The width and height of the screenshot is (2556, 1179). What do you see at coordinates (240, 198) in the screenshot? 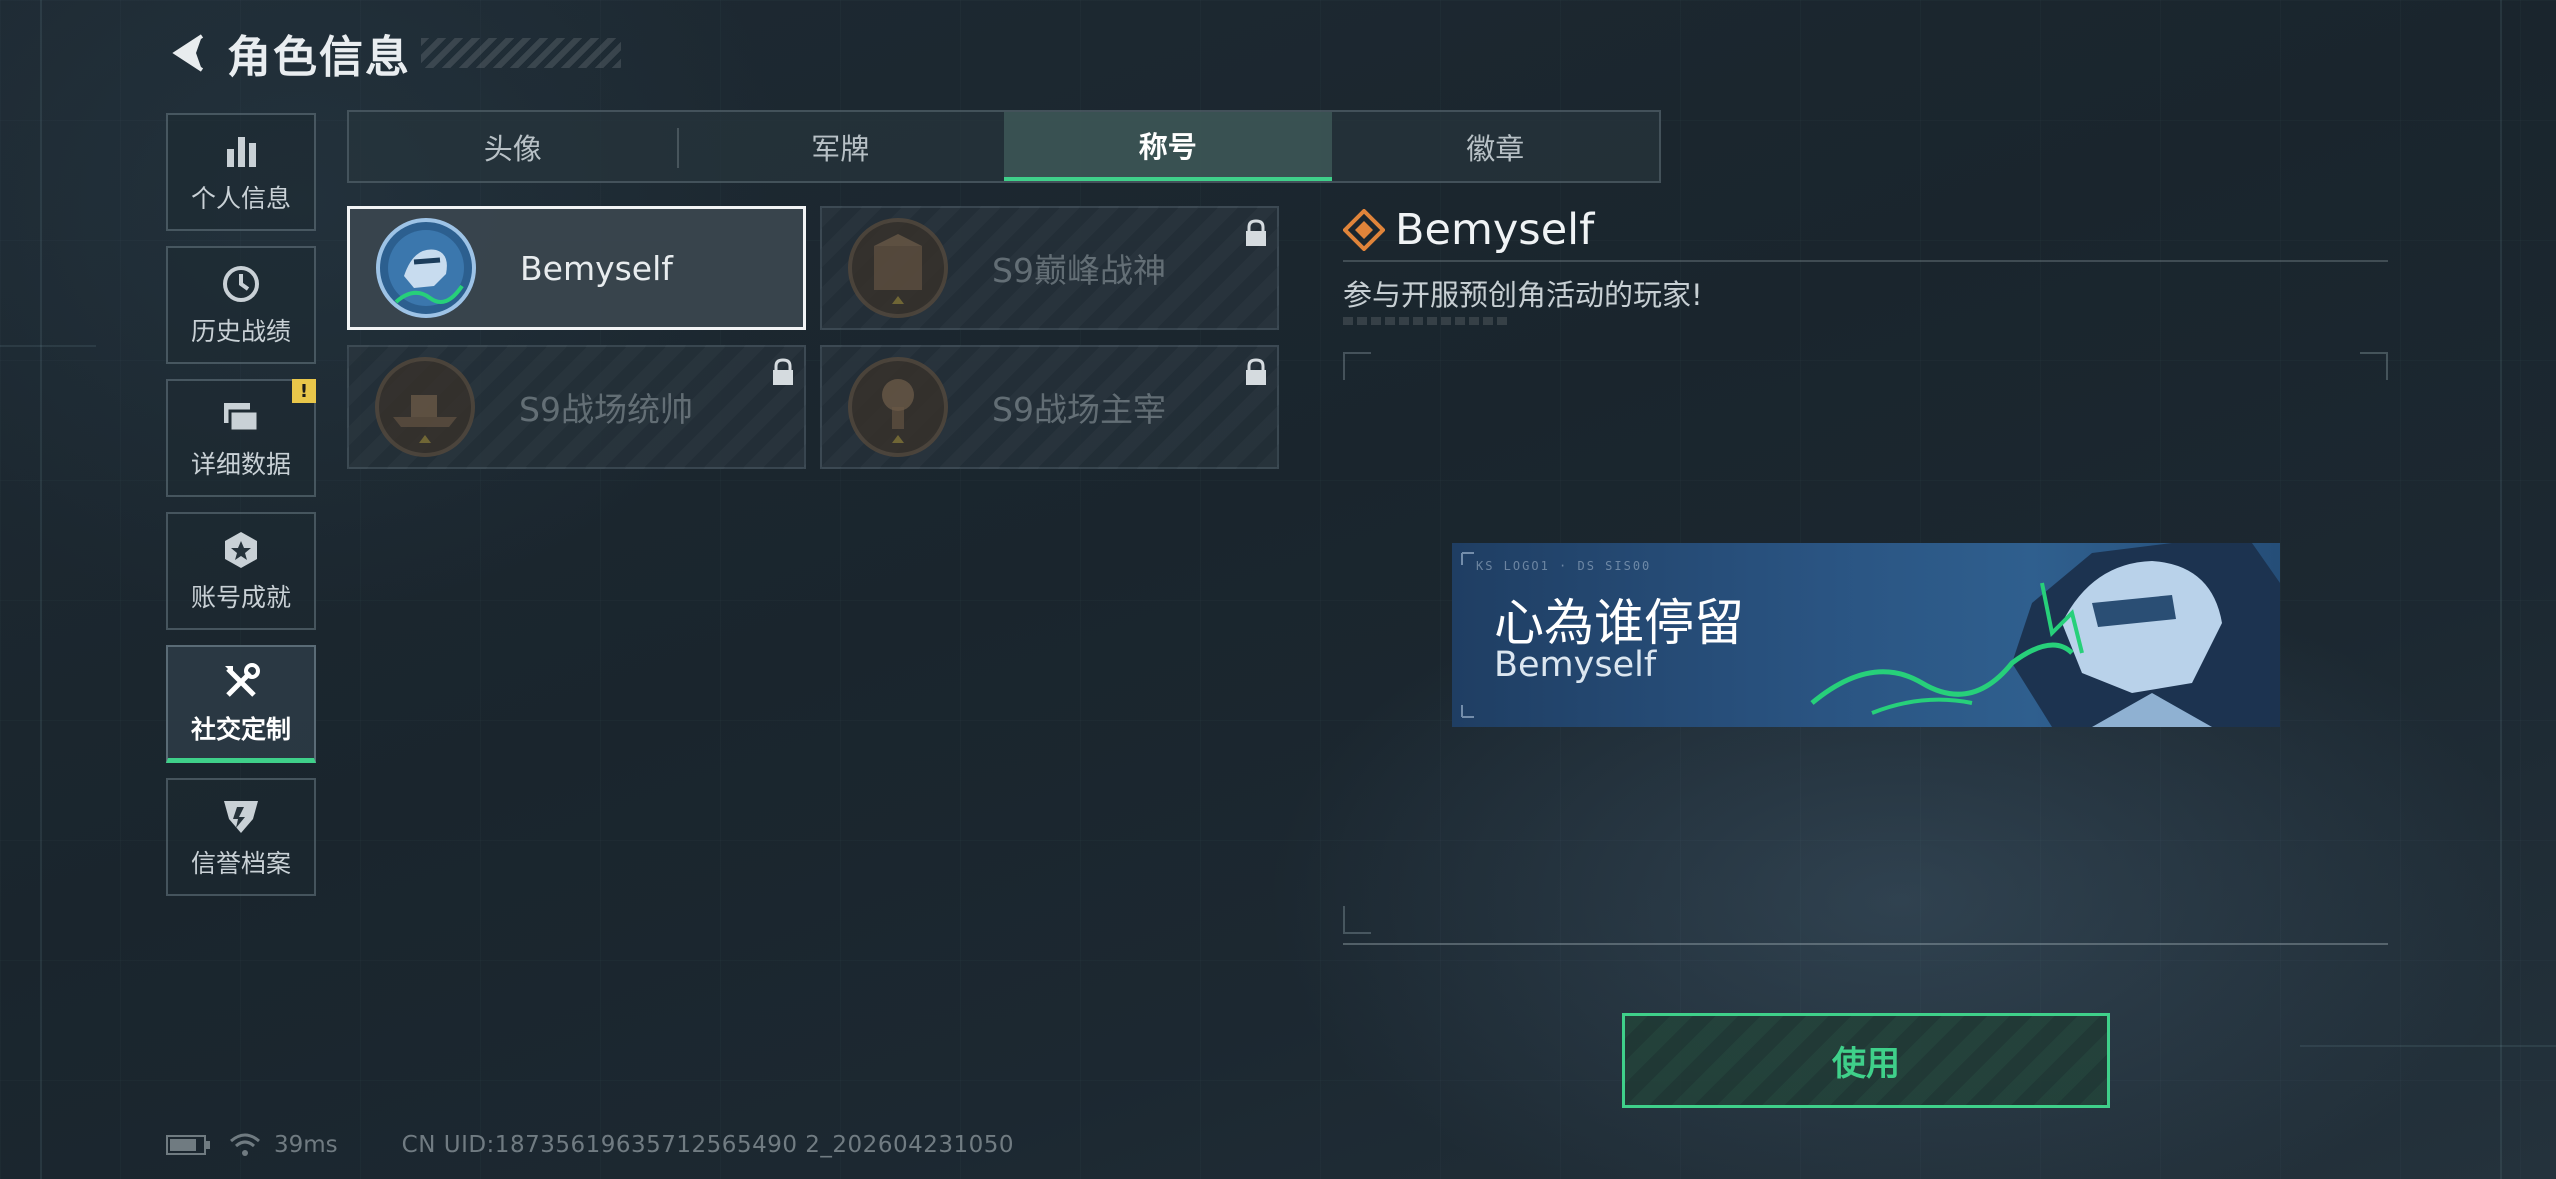
I see `sidebar-item-label: 个人信息` at bounding box center [240, 198].